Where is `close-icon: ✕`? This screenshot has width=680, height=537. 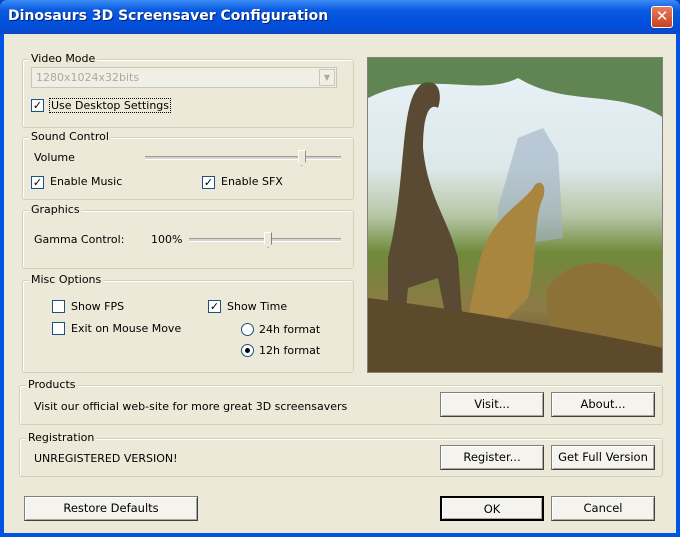 close-icon: ✕ is located at coordinates (662, 17).